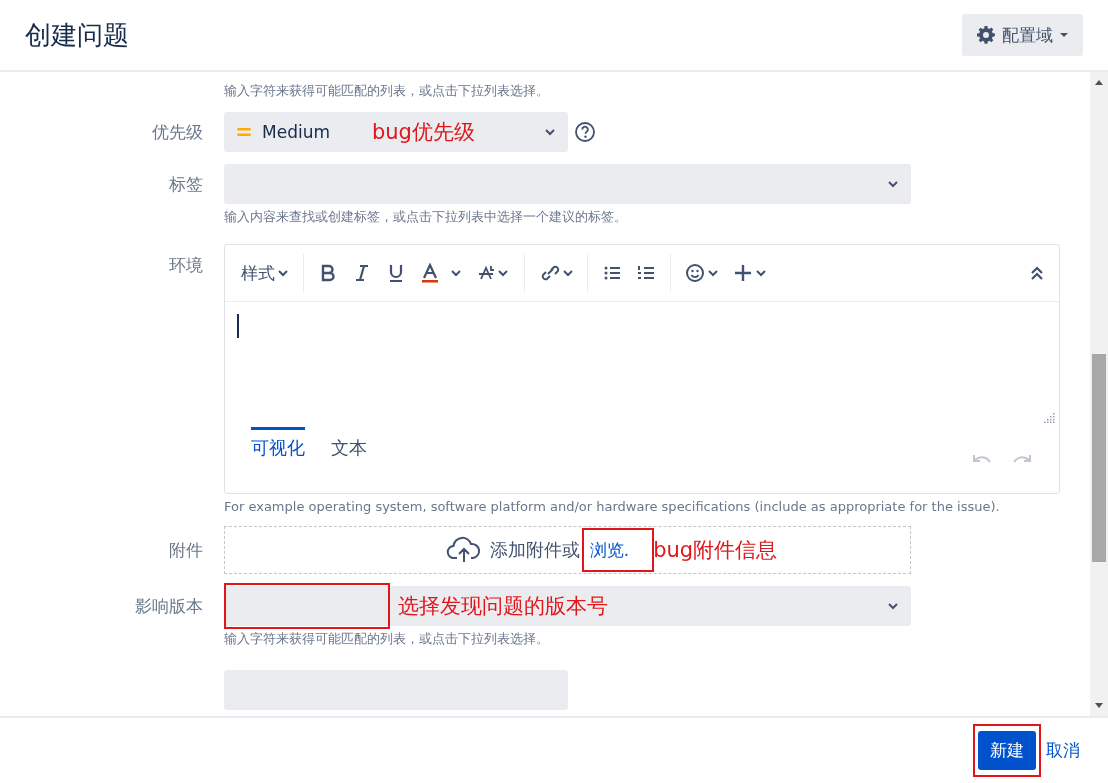 This screenshot has height=783, width=1108. What do you see at coordinates (1099, 706) in the screenshot?
I see `scroll-down-icon` at bounding box center [1099, 706].